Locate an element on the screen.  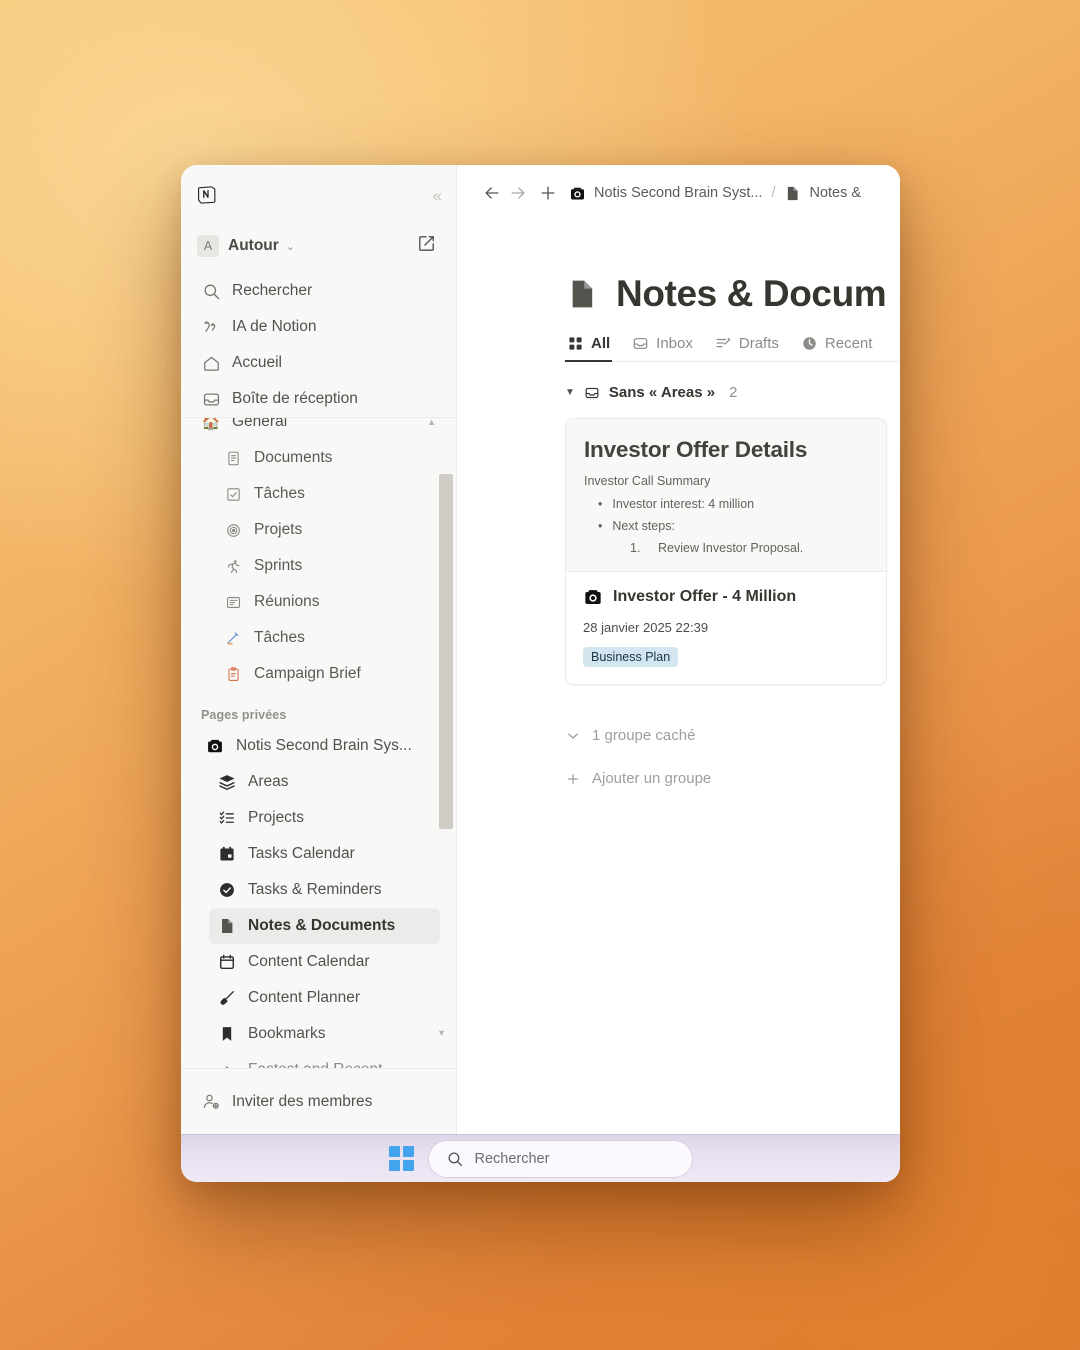
notion-logo-icon is located at coordinates (207, 195).